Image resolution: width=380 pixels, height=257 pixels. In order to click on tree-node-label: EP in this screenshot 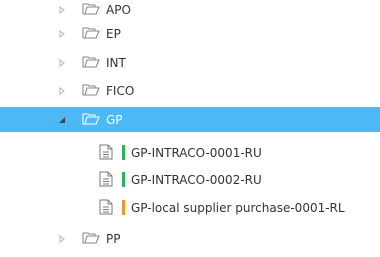, I will do `click(113, 33)`.